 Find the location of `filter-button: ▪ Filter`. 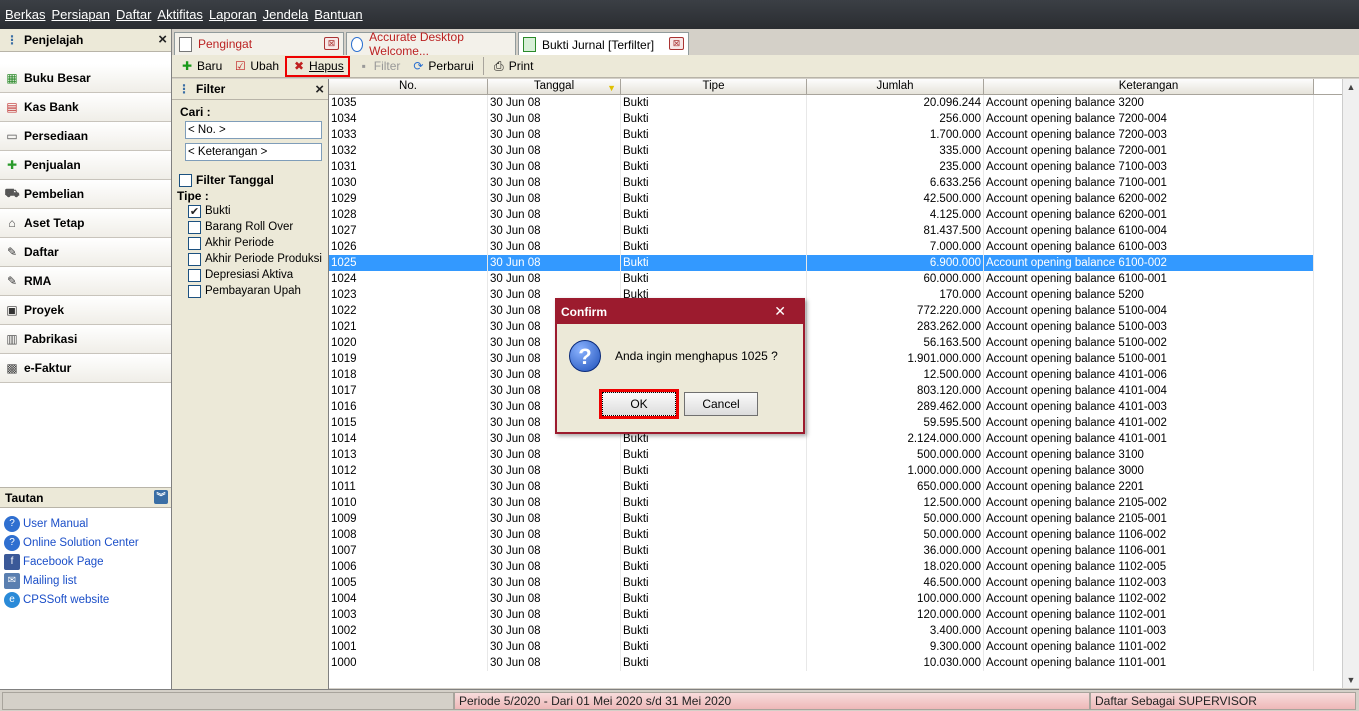

filter-button: ▪ Filter is located at coordinates (378, 66).